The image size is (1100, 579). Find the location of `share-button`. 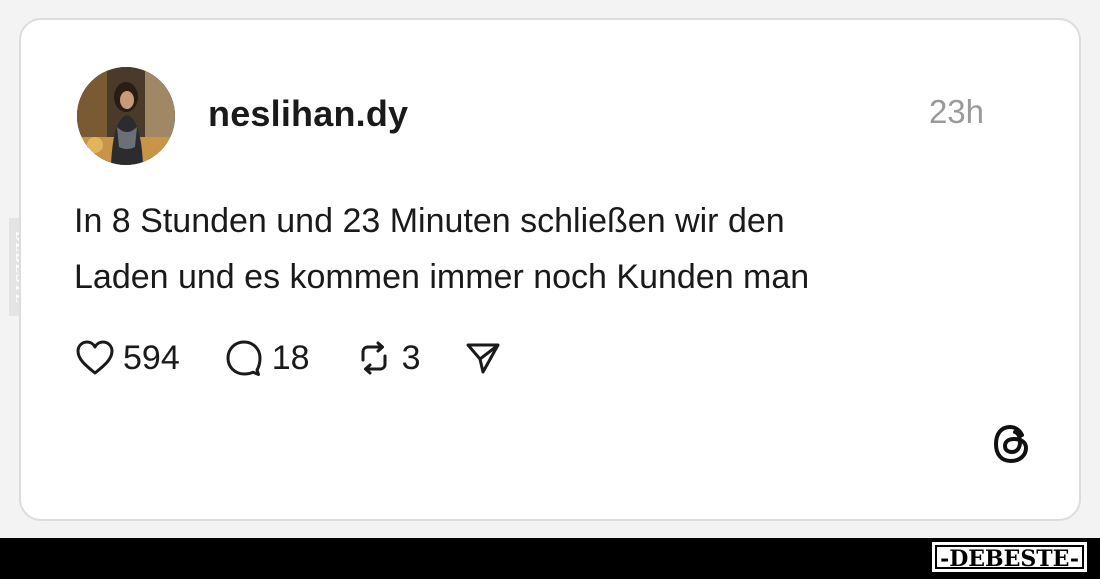

share-button is located at coordinates (483, 358).